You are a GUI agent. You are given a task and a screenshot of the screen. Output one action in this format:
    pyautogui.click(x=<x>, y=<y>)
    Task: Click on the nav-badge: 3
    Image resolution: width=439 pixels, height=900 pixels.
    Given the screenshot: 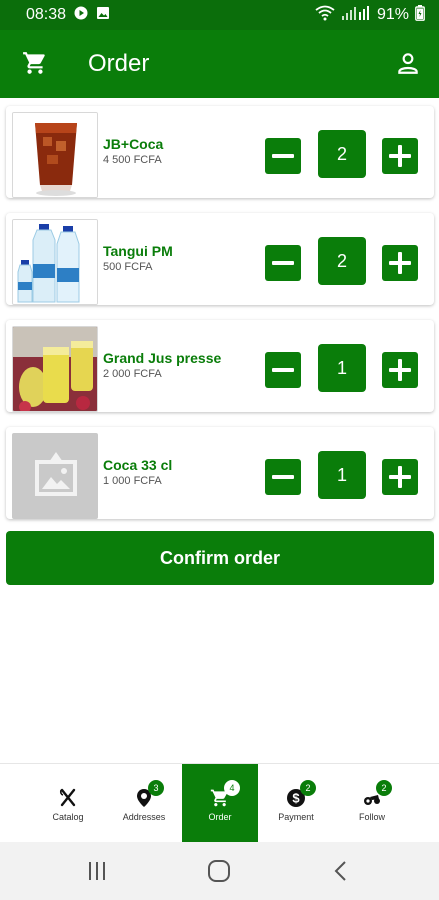 What is the action you would take?
    pyautogui.click(x=156, y=788)
    